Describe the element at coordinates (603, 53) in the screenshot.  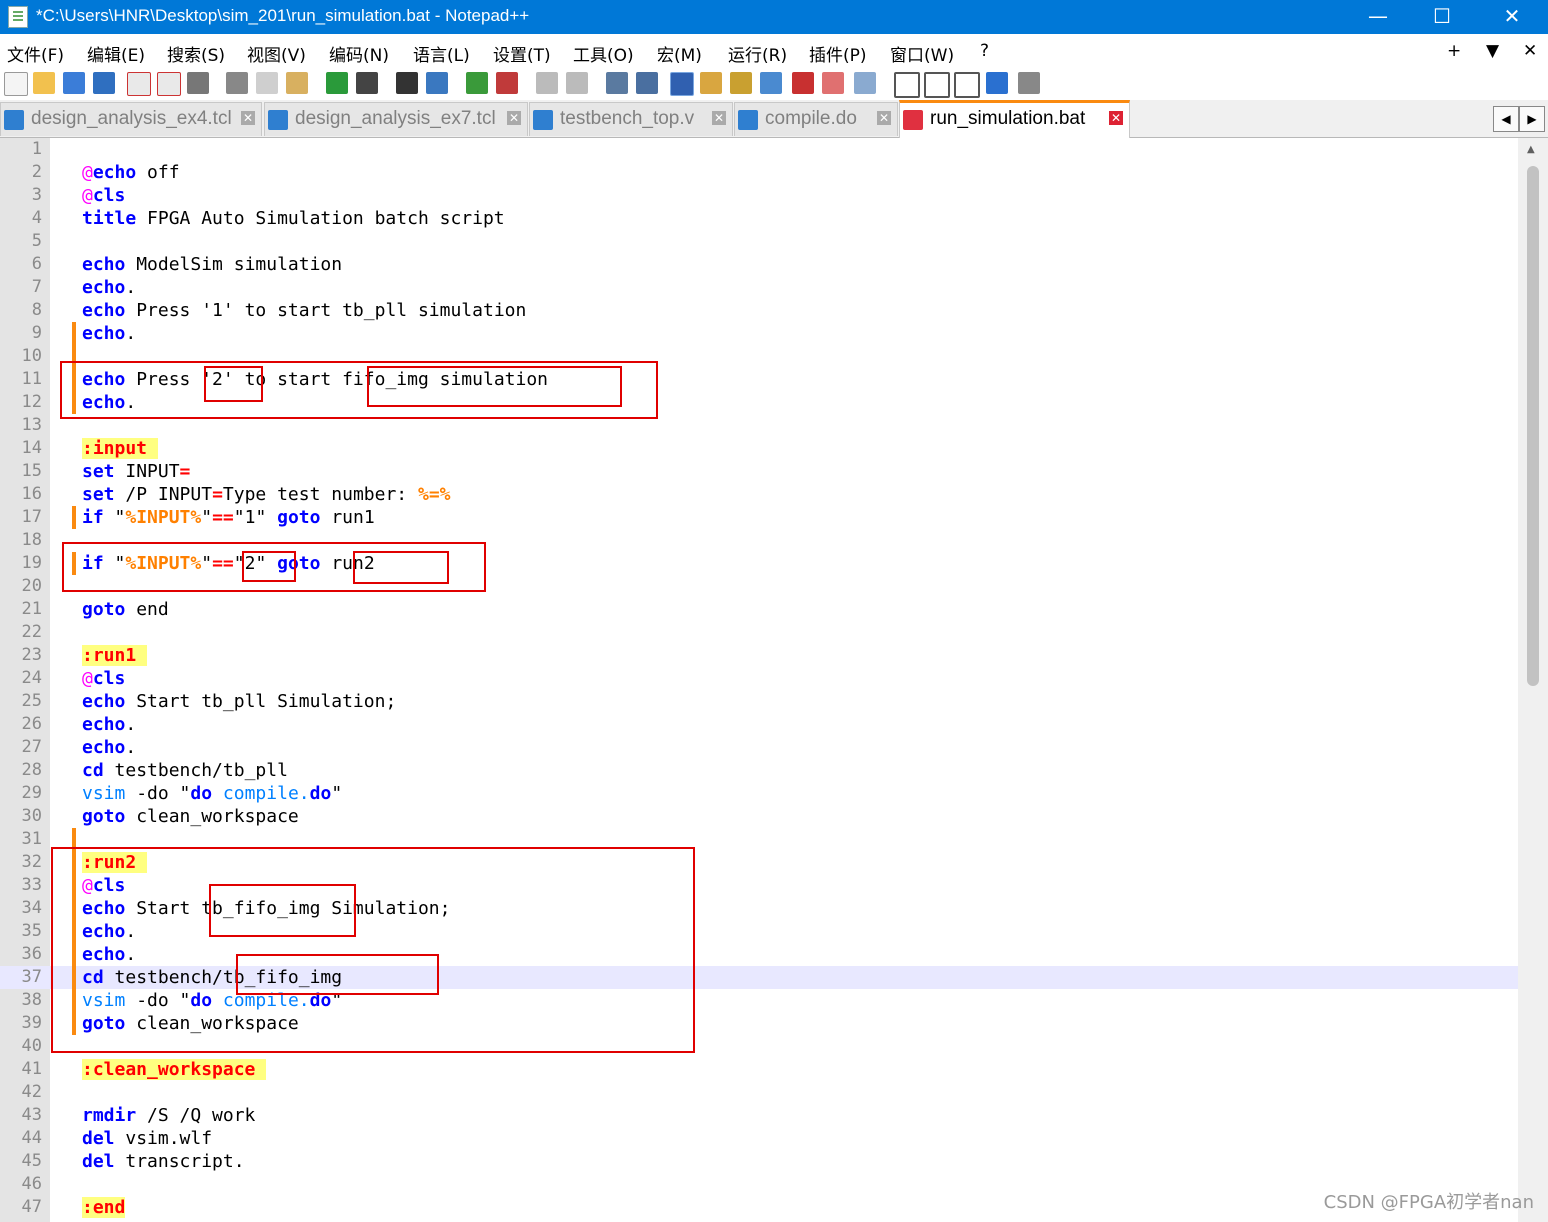
I see `menu-tools: 工具(O)` at that location.